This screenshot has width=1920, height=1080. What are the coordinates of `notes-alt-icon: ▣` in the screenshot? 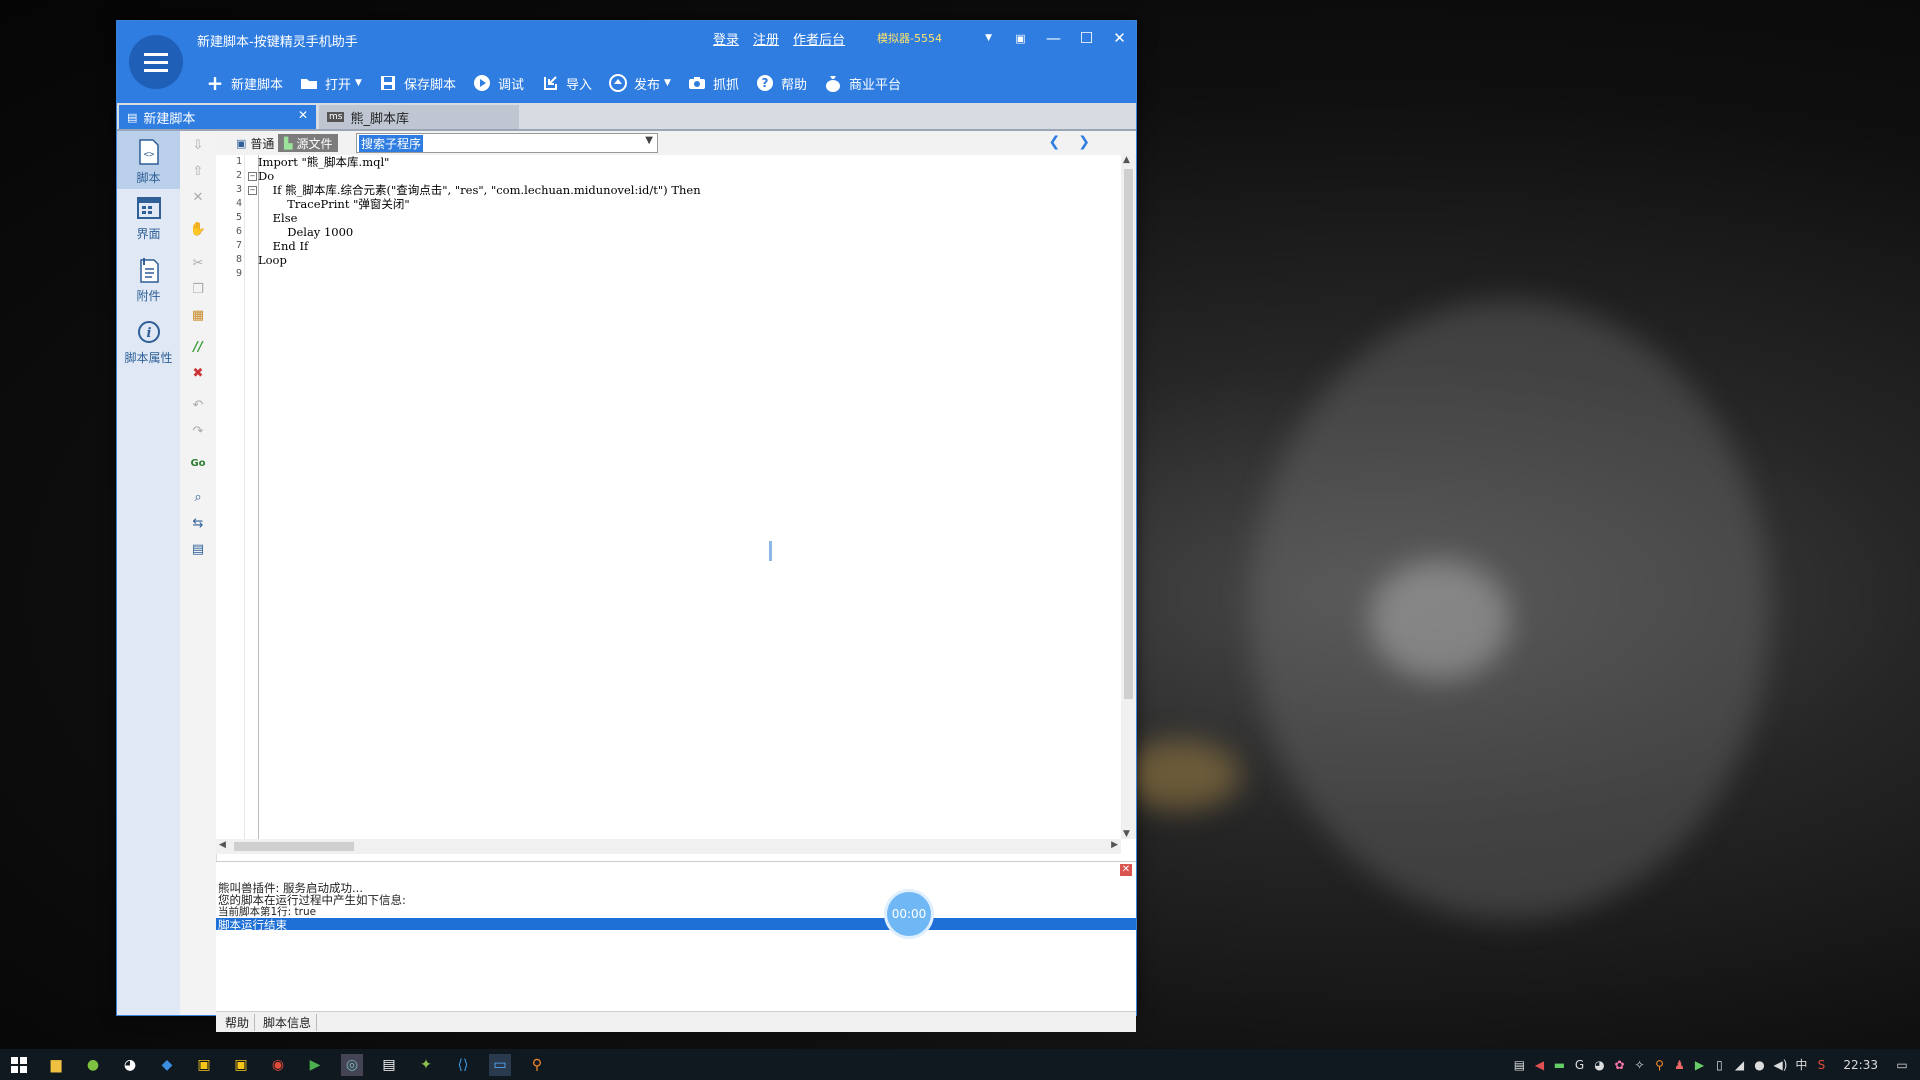 It's located at (241, 1065).